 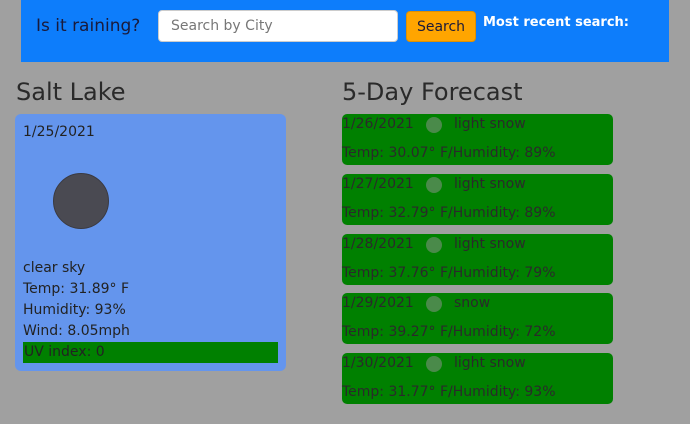 I want to click on city-name: Salt Lake, so click(x=71, y=92).